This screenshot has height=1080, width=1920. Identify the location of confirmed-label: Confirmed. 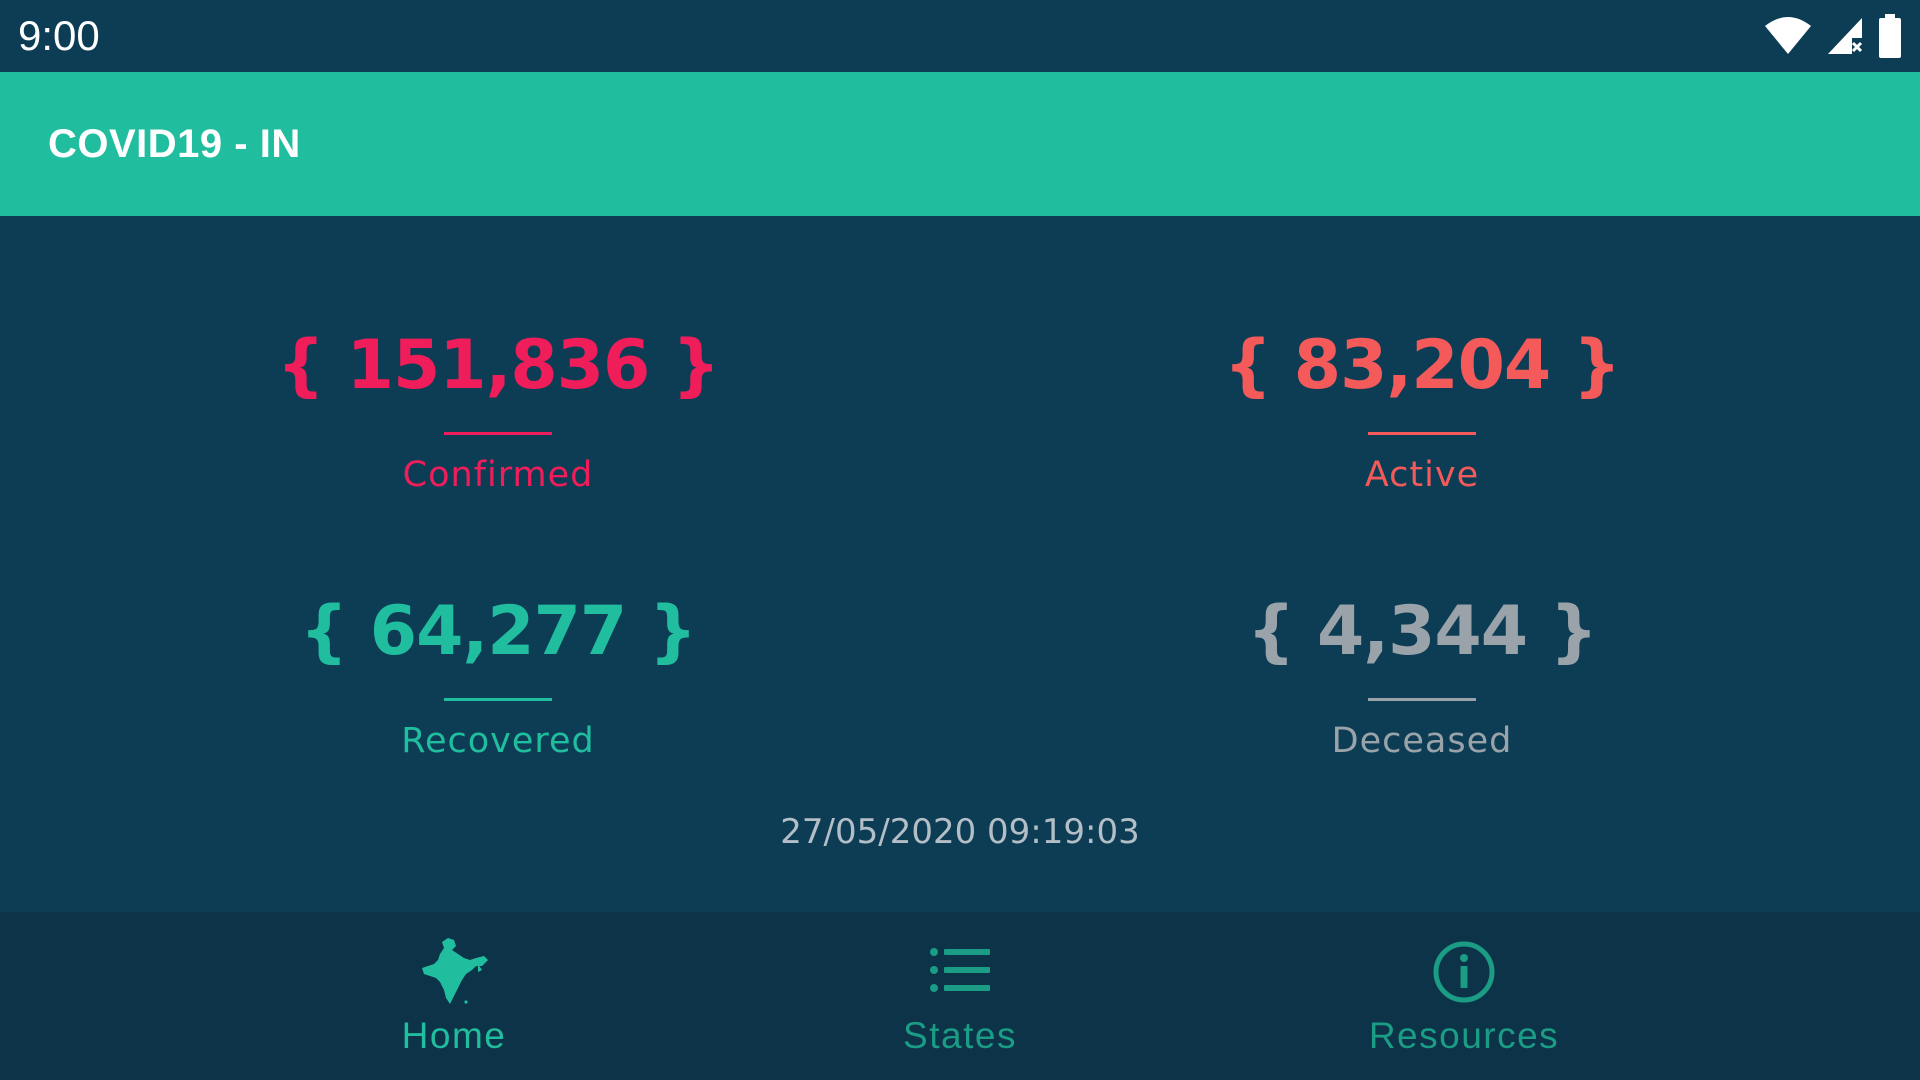
(498, 475).